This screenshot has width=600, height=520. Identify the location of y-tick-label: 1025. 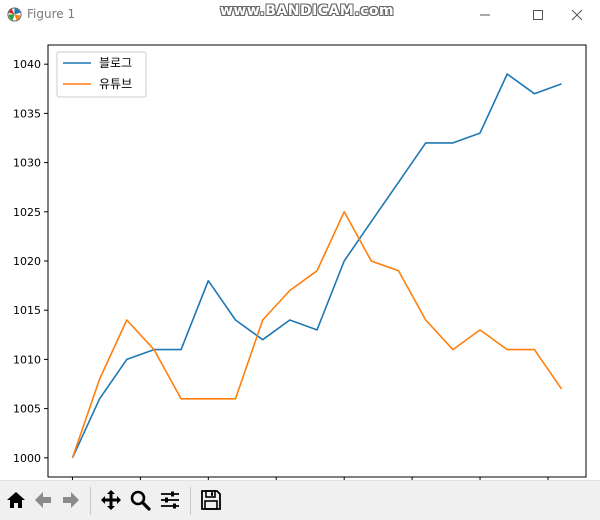
(27, 212).